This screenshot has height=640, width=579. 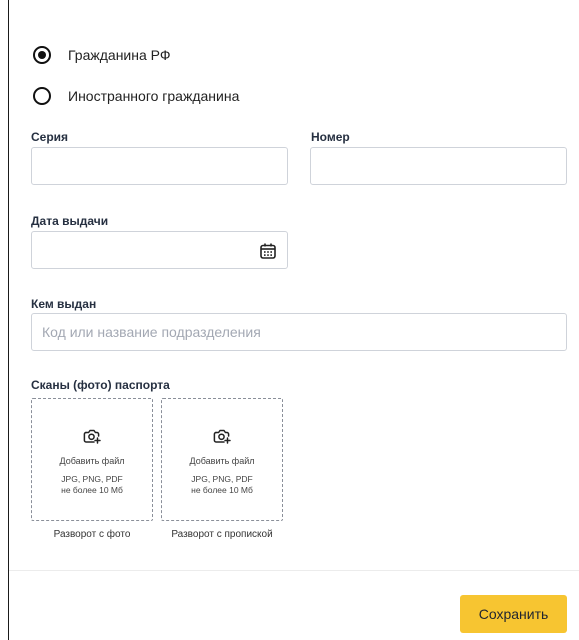 What do you see at coordinates (42, 96) in the screenshot?
I see `radio-button` at bounding box center [42, 96].